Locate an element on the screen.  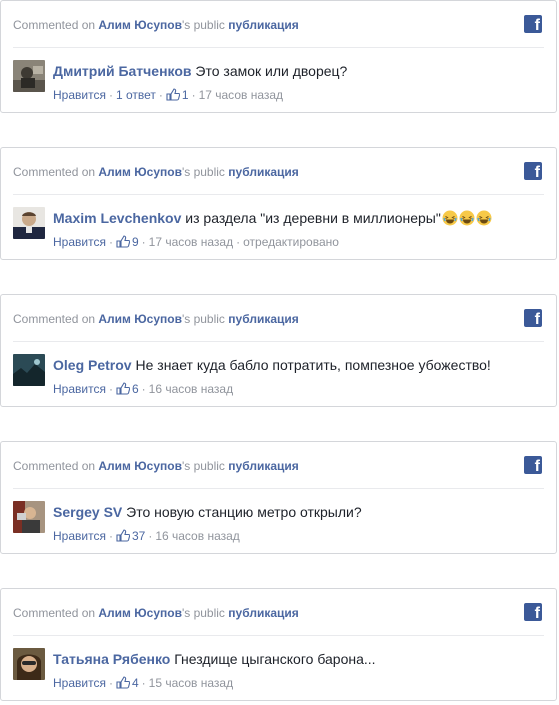
like-count: 37 is located at coordinates (130, 536).